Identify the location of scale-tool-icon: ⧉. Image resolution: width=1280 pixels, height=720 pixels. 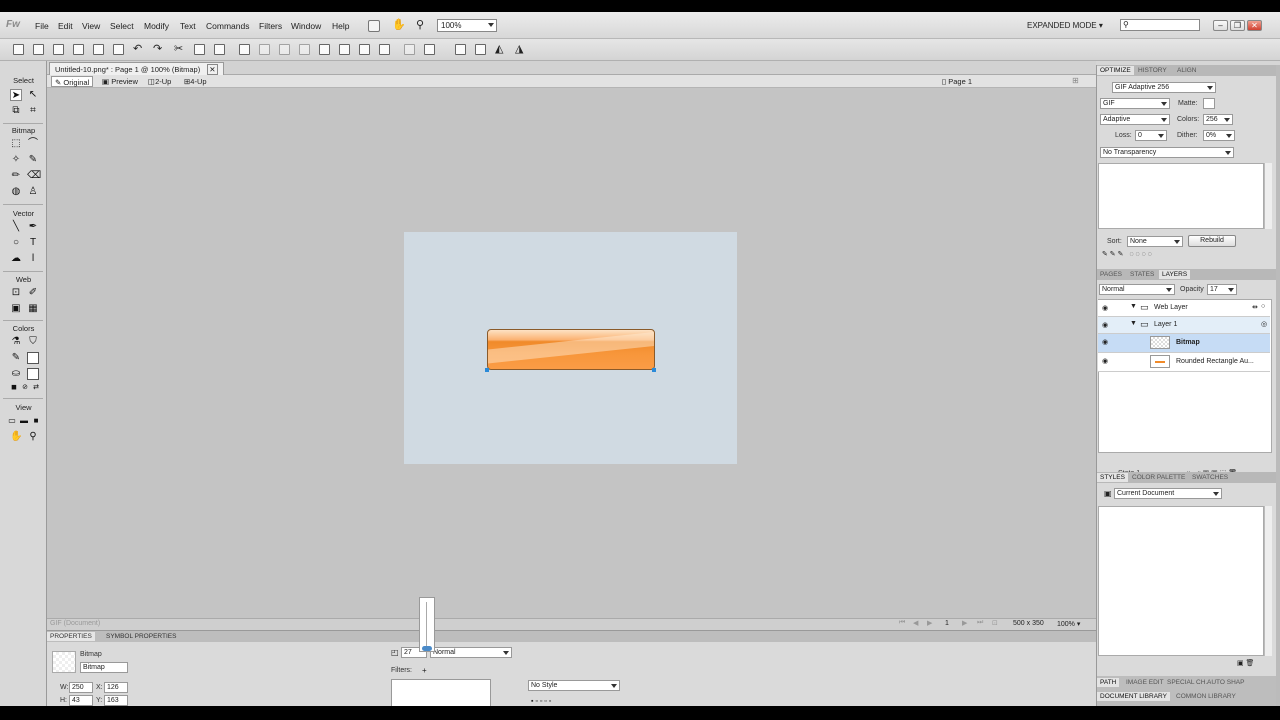
(16, 111).